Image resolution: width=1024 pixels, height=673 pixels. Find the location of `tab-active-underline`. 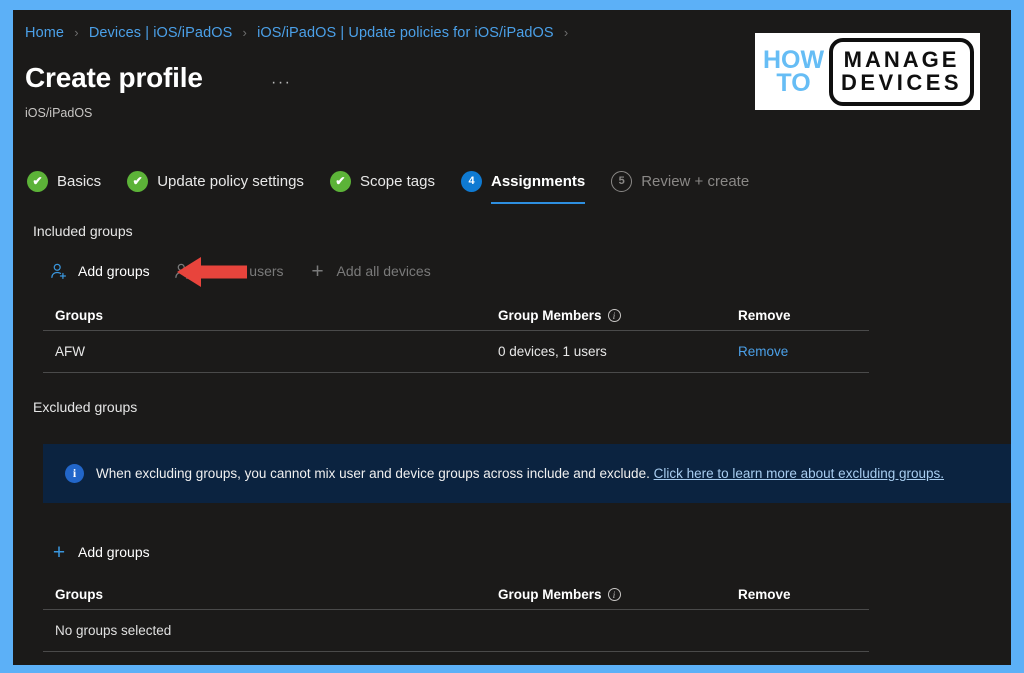

tab-active-underline is located at coordinates (538, 202).